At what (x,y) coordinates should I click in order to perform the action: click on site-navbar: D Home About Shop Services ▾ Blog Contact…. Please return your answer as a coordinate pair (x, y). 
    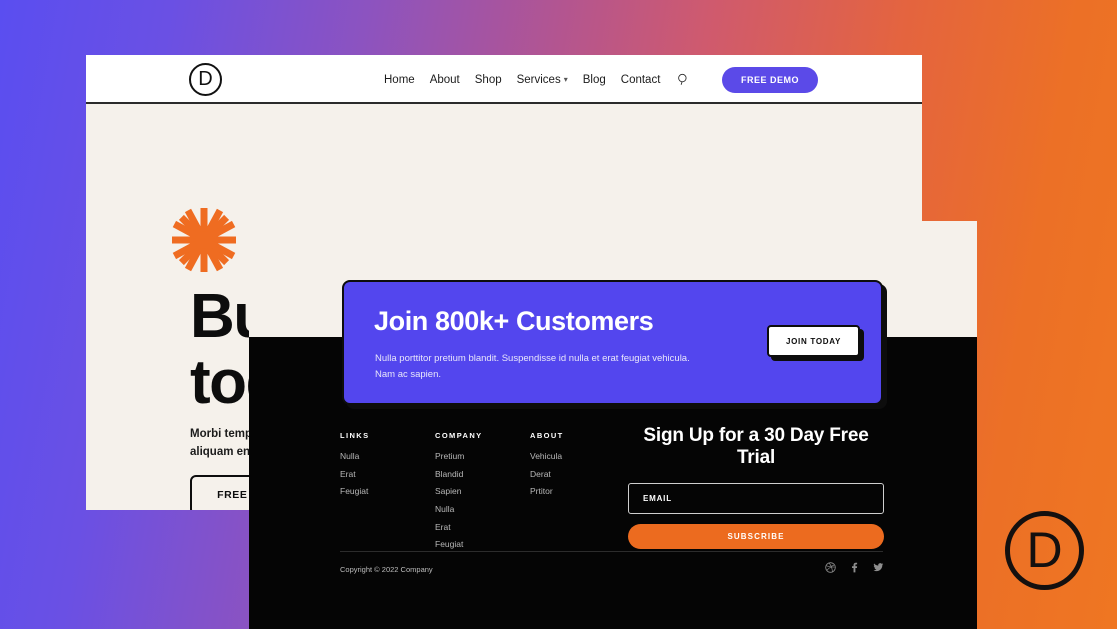
    Looking at the image, I should click on (504, 79).